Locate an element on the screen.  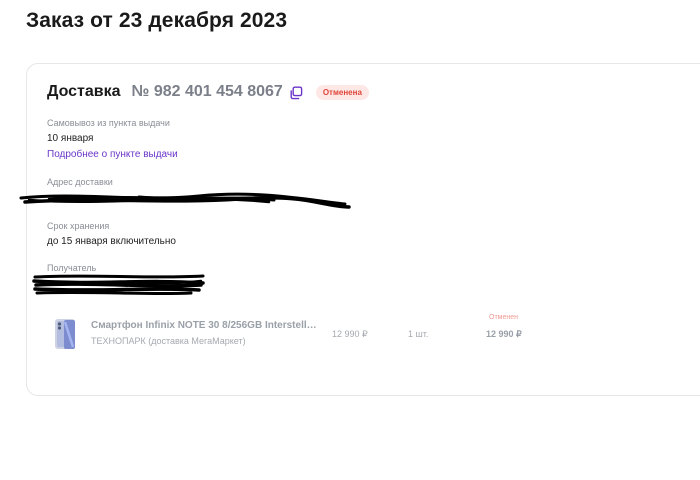
item-seller: ТЕХНОПАРК (доставка МегаМаркет) is located at coordinates (168, 341).